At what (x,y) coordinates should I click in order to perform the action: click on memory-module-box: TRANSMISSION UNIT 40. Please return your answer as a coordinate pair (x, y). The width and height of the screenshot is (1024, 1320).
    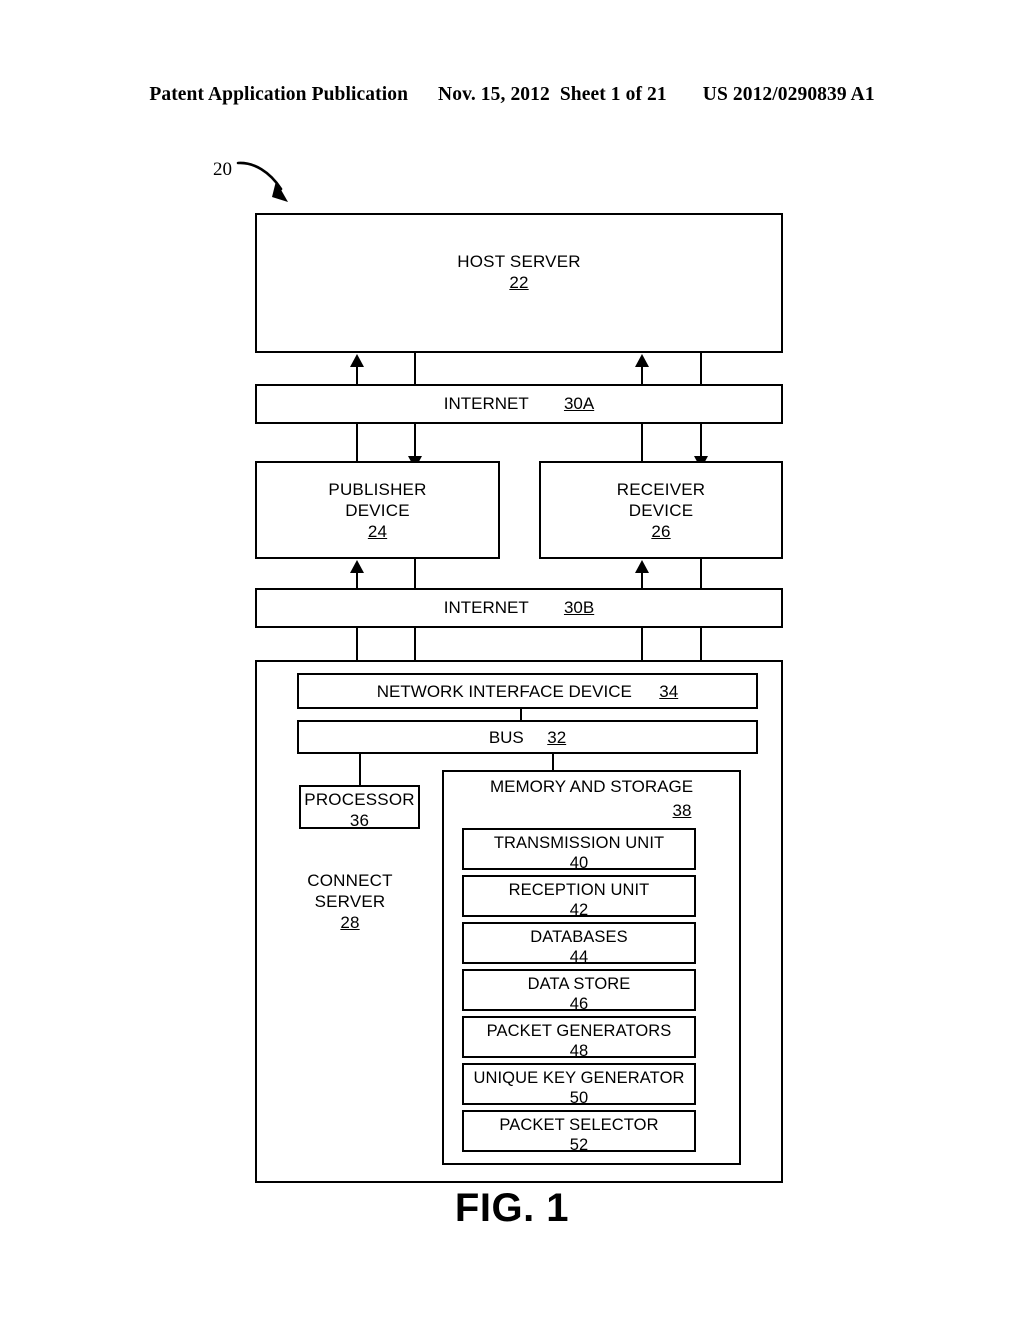
    Looking at the image, I should click on (579, 850).